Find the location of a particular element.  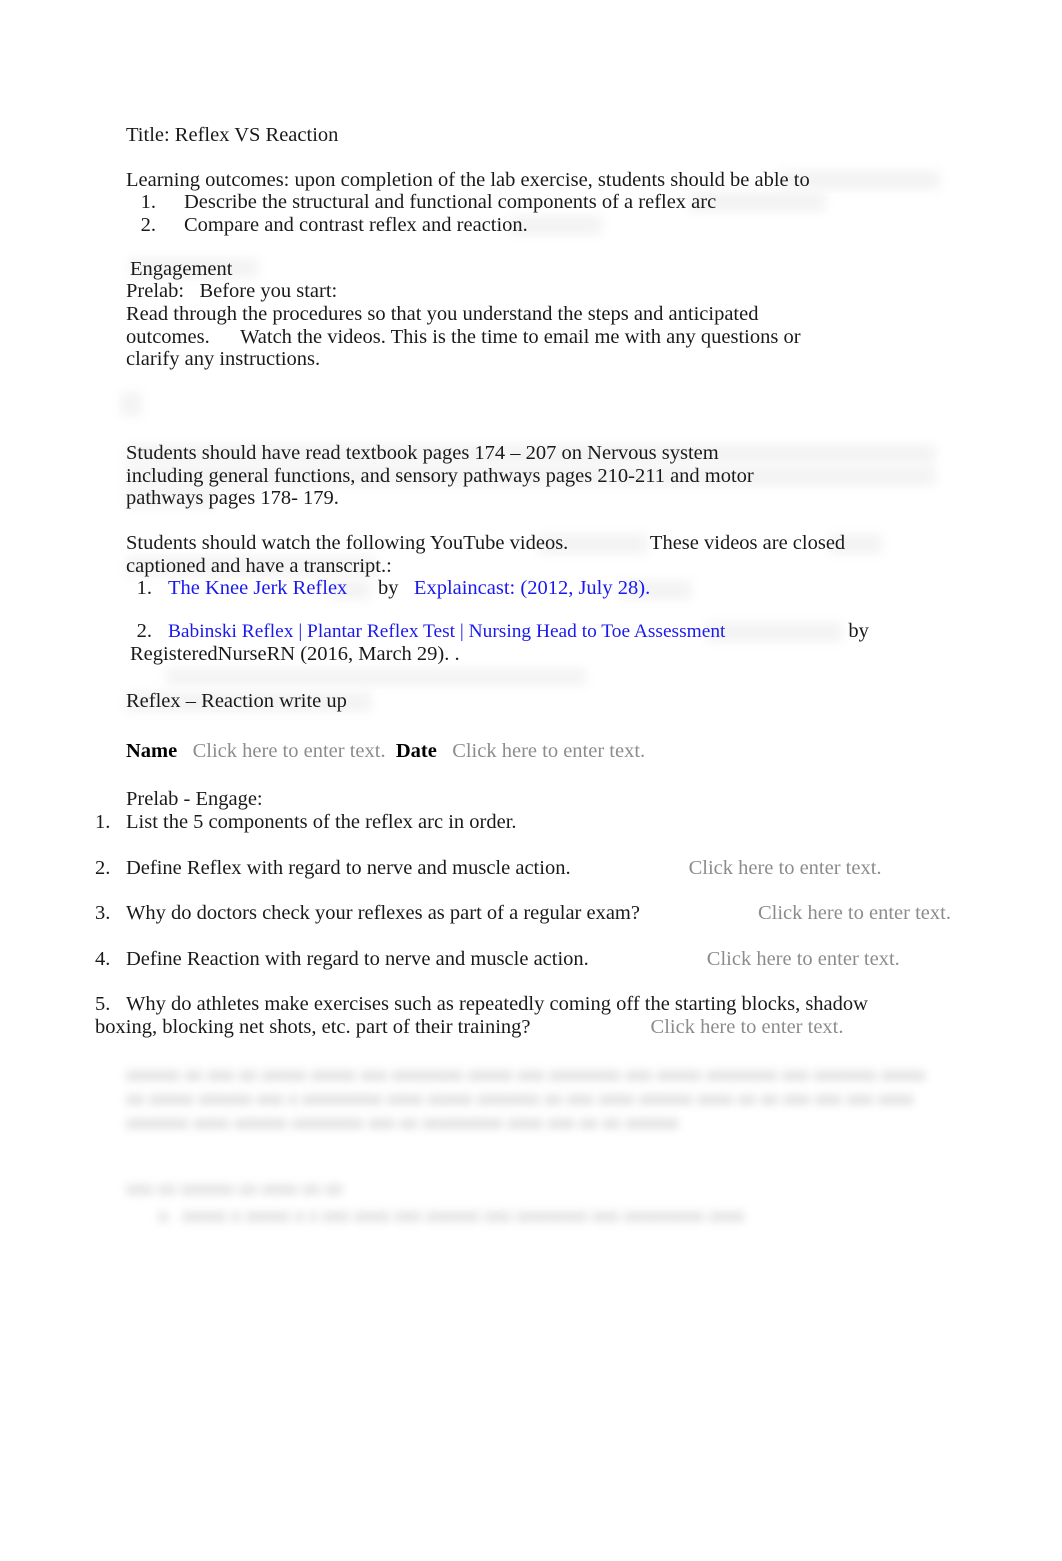

list-marker: 3. is located at coordinates (103, 913).